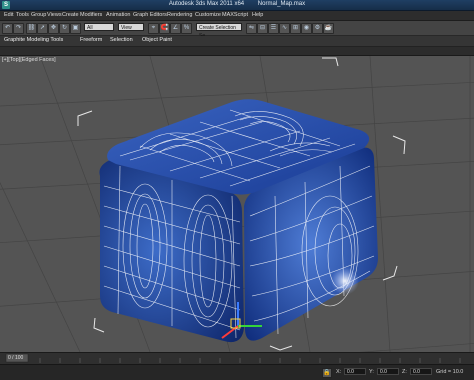  Describe the element at coordinates (233, 358) in the screenshot. I see `timeline-ticks` at that location.